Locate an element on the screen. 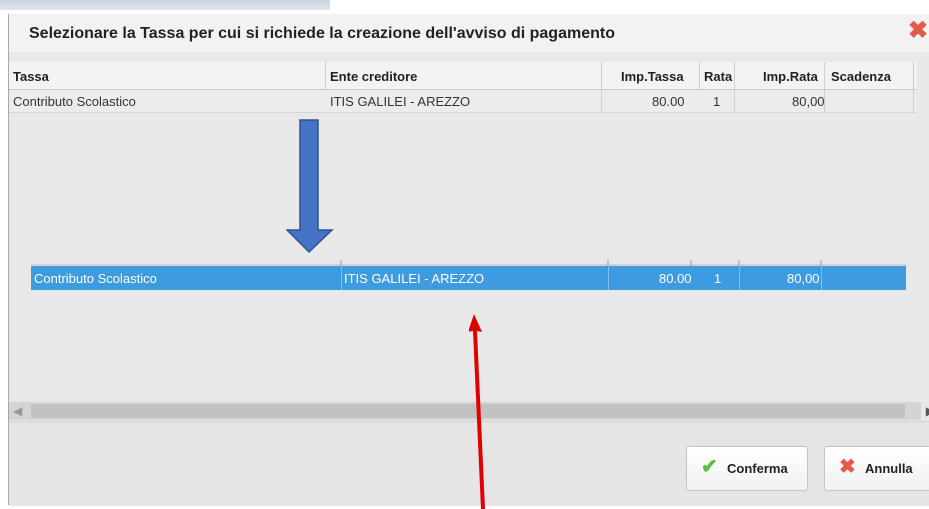  annotation-arrow-up-icon is located at coordinates (477, 411).